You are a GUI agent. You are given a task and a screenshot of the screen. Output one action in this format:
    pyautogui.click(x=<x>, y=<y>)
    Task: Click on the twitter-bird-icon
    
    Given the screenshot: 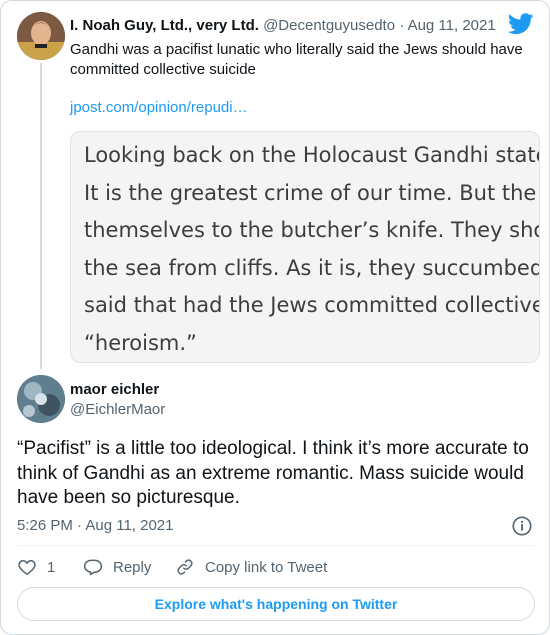 What is the action you would take?
    pyautogui.click(x=521, y=24)
    